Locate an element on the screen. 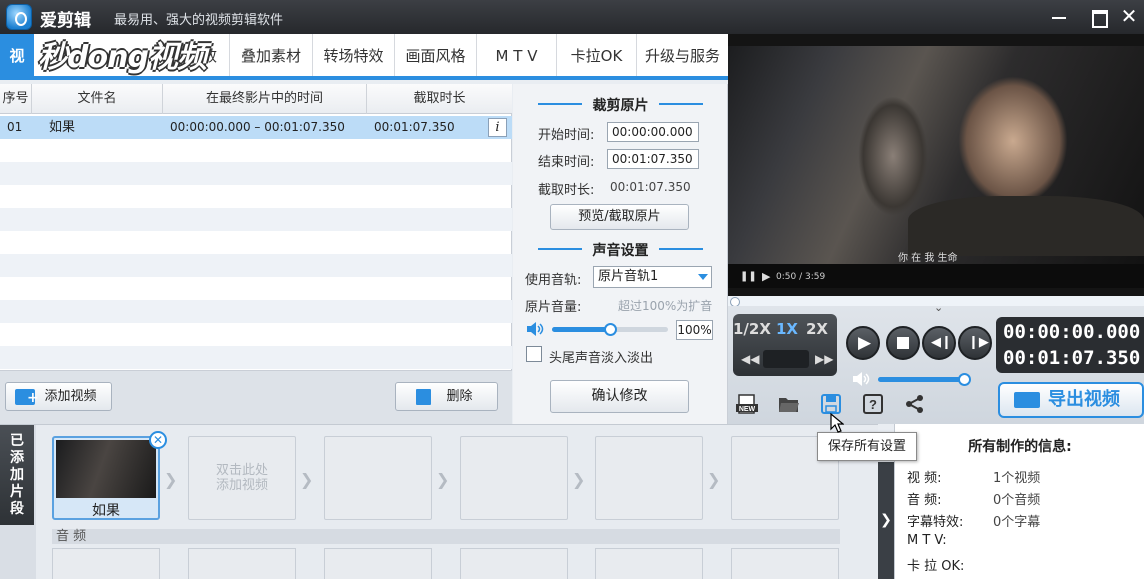 This screenshot has width=1144, height=579. mouse-cursor-icon is located at coordinates (837, 423).